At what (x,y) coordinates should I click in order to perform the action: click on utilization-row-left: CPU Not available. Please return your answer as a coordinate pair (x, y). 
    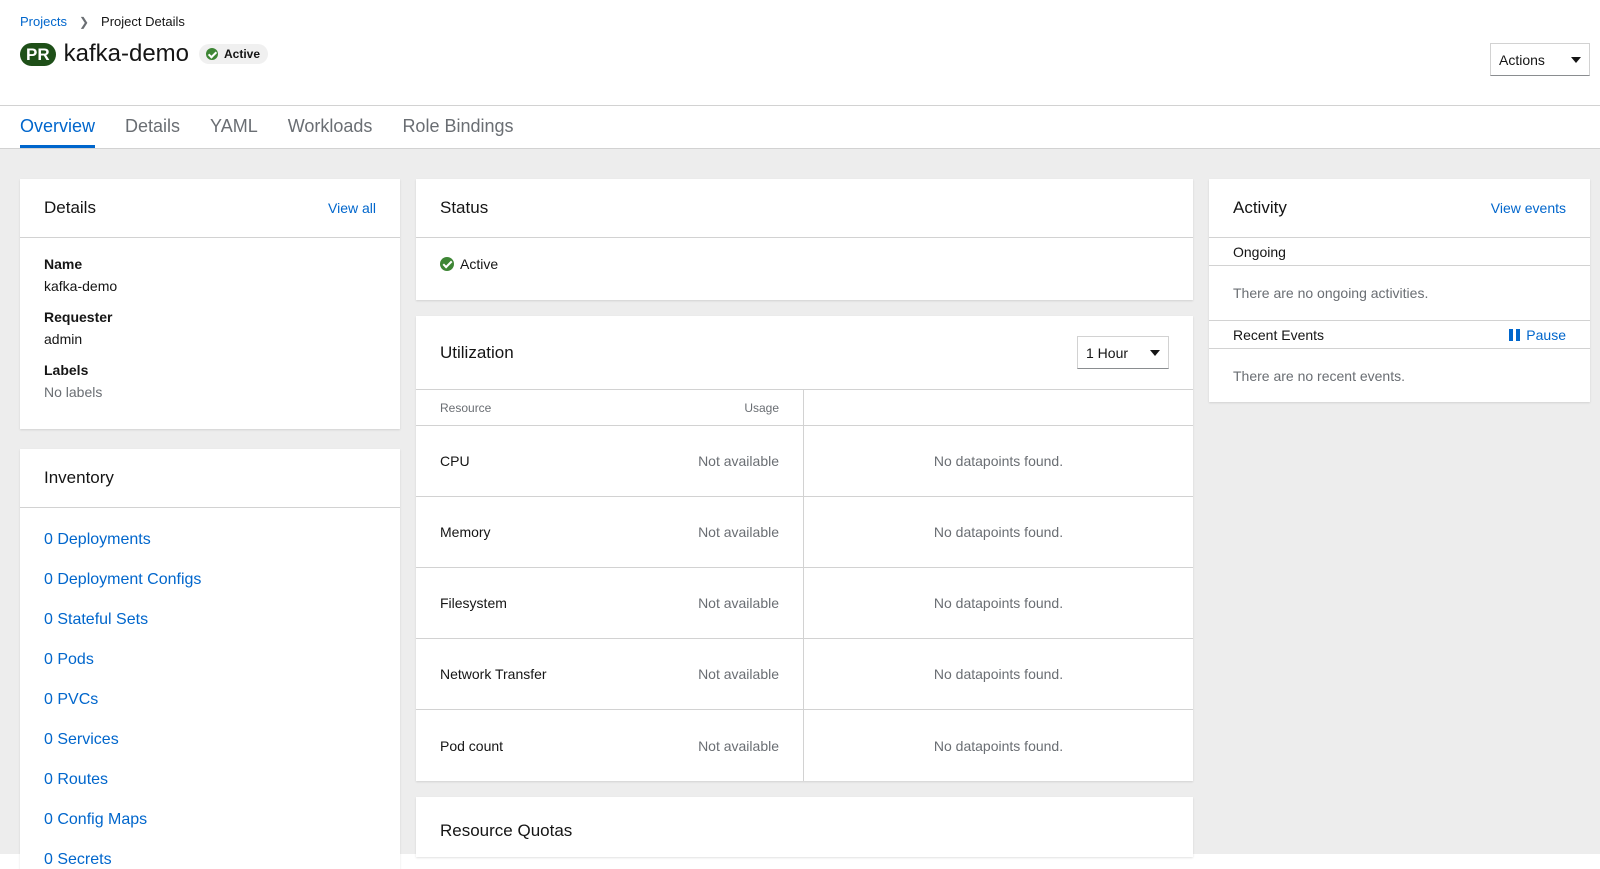
    Looking at the image, I should click on (610, 461).